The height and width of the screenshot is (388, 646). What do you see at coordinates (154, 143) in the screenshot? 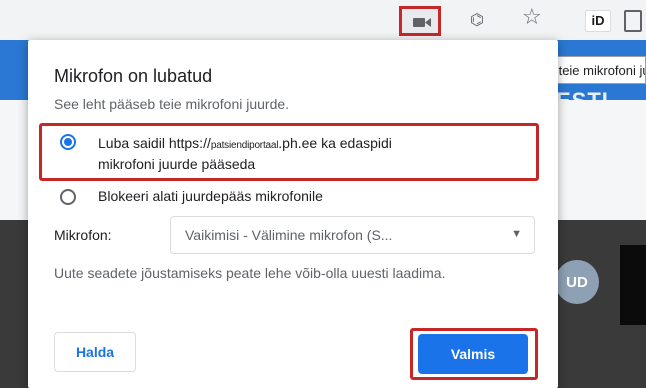
I see `allow-prefix: Luba saidil https://` at bounding box center [154, 143].